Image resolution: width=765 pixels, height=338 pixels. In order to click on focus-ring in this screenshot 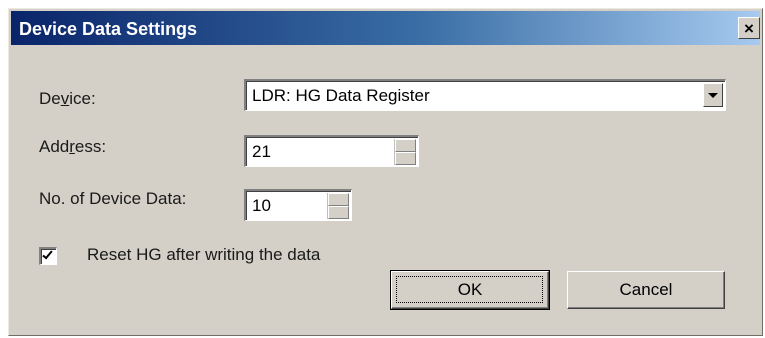, I will do `click(469, 289)`.